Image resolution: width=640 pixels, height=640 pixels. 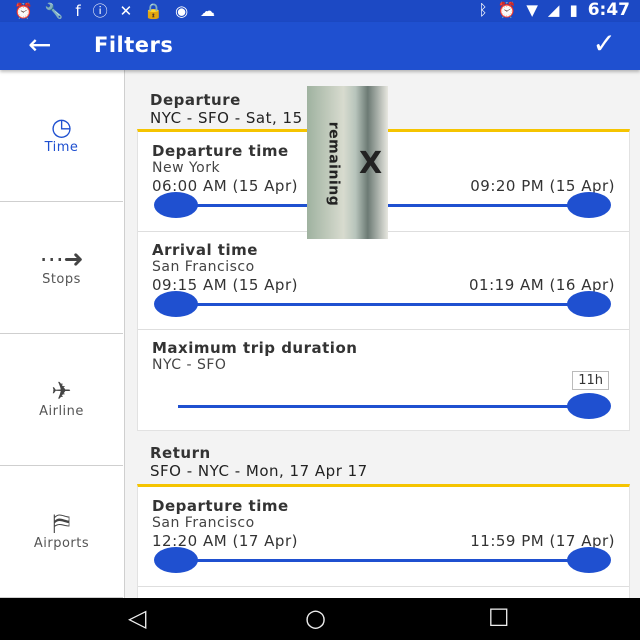 I want to click on battery-icon: ▮, so click(x=573, y=10).